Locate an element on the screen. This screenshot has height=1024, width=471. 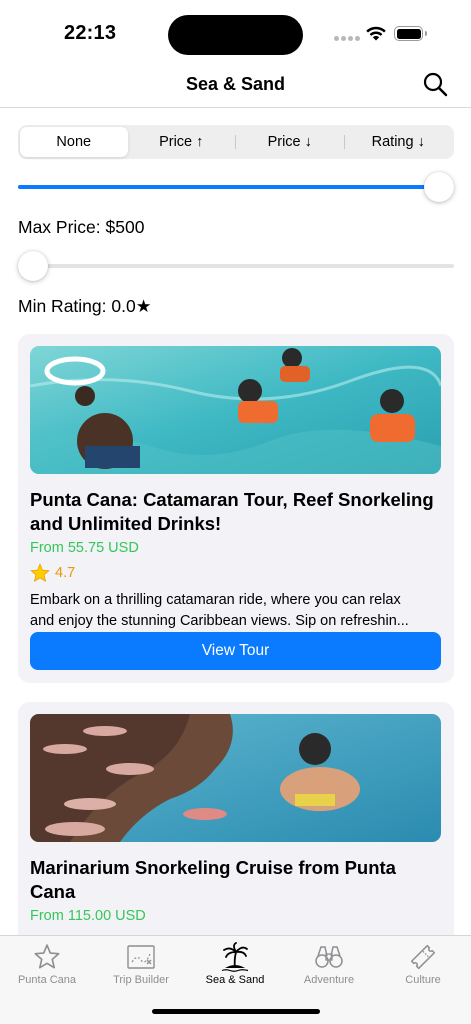
binoculars-icon is located at coordinates (329, 957).